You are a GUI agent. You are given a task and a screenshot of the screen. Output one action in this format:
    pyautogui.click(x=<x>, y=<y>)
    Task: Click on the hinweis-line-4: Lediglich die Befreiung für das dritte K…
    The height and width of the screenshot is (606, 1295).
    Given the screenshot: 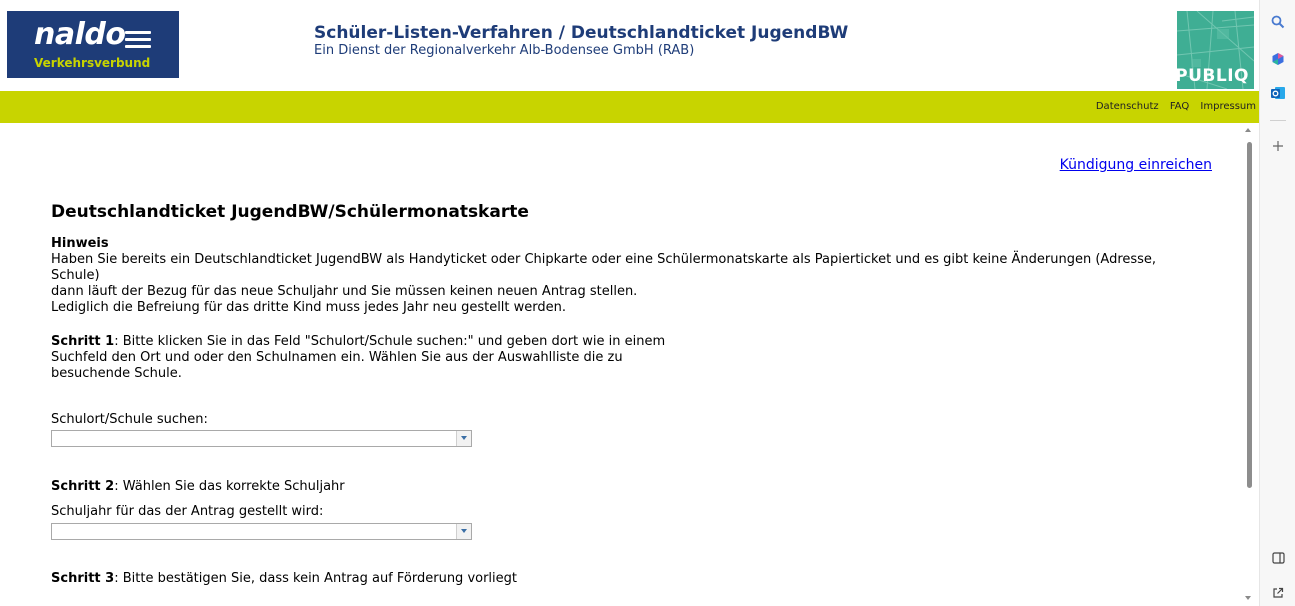 What is the action you would take?
    pyautogui.click(x=309, y=307)
    